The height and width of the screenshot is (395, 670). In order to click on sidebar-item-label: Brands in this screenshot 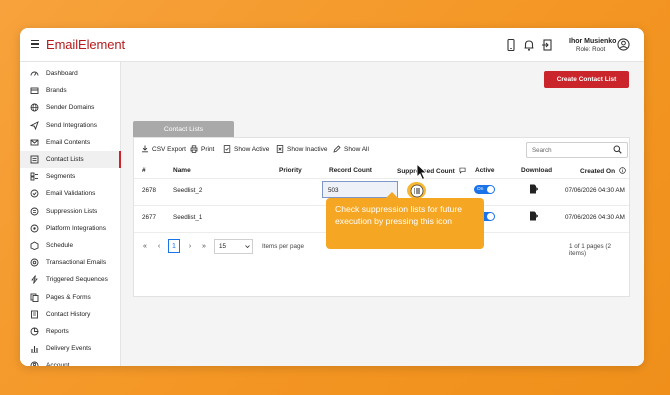, I will do `click(56, 91)`.